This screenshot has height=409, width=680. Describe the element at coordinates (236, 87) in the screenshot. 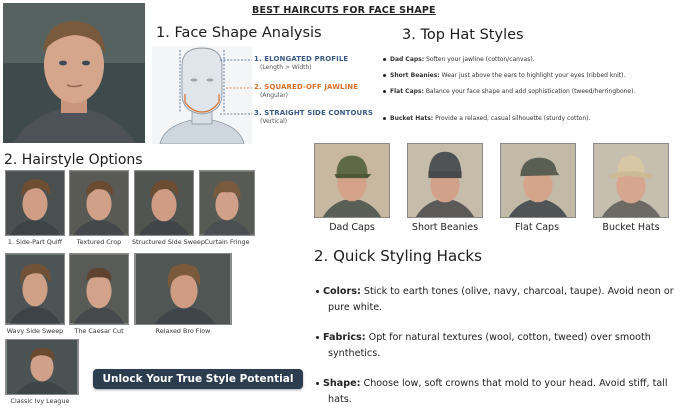

I see `annotation-leaders` at that location.